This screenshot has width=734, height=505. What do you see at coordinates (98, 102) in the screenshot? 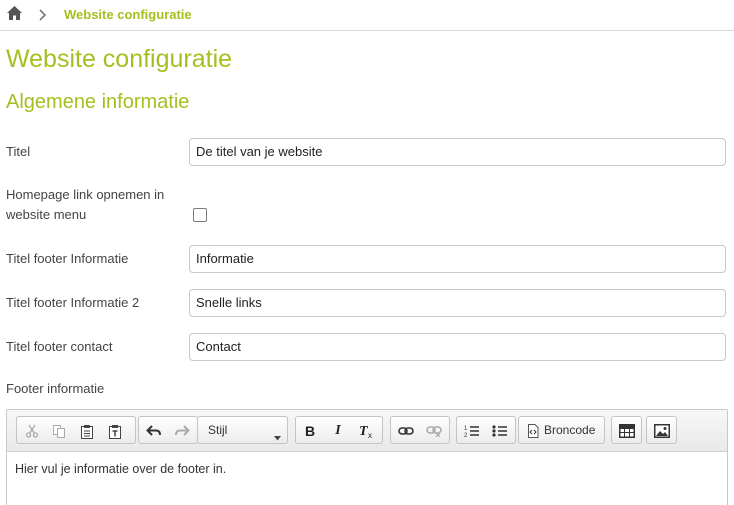
I see `section-title: Algemene informatie` at bounding box center [98, 102].